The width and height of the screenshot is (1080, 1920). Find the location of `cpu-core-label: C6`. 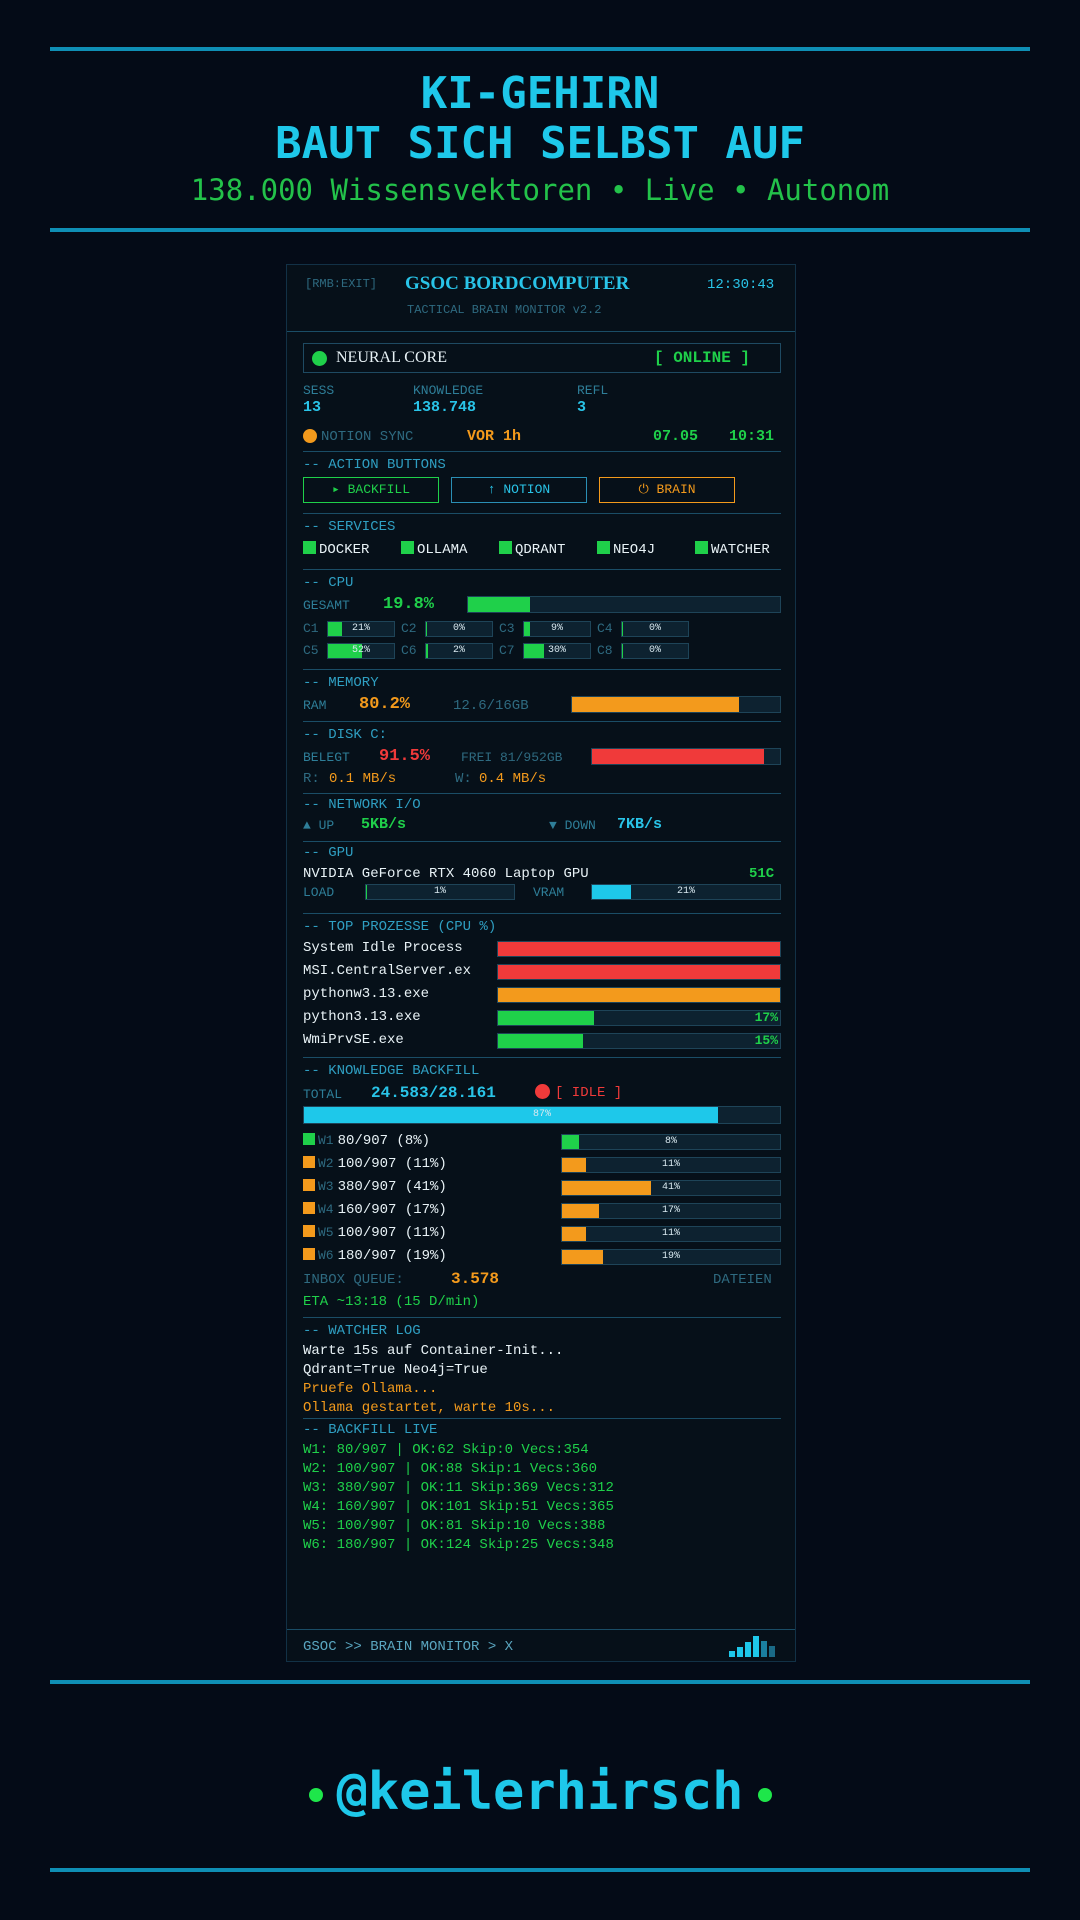

cpu-core-label: C6 is located at coordinates (409, 650).